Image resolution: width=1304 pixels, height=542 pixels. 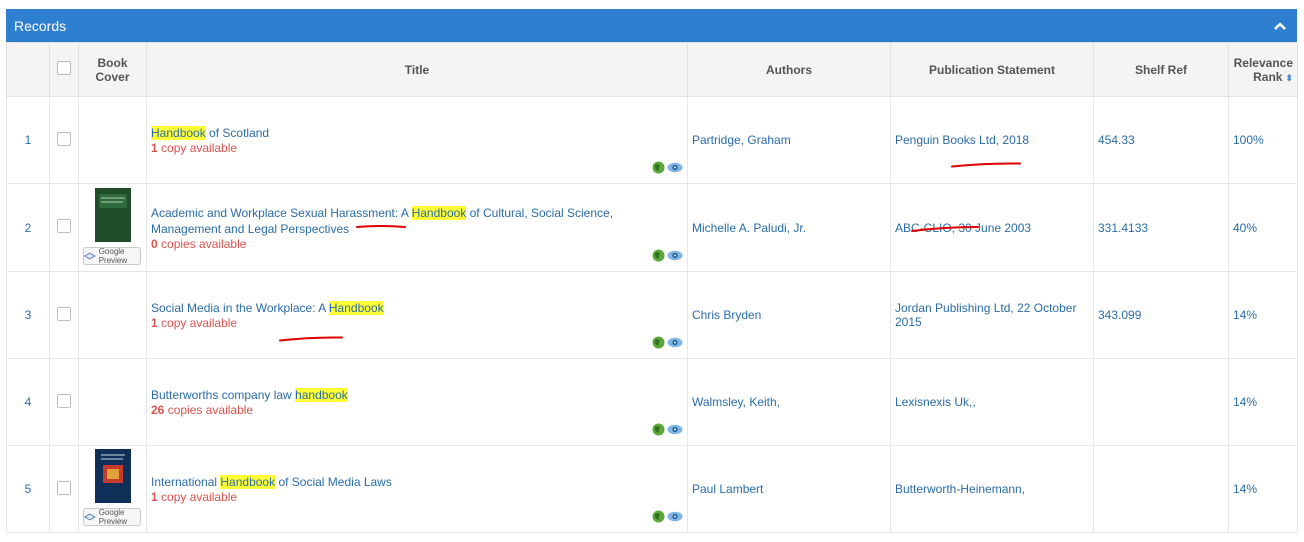 What do you see at coordinates (1263, 140) in the screenshot?
I see `relevance-cell: 100%` at bounding box center [1263, 140].